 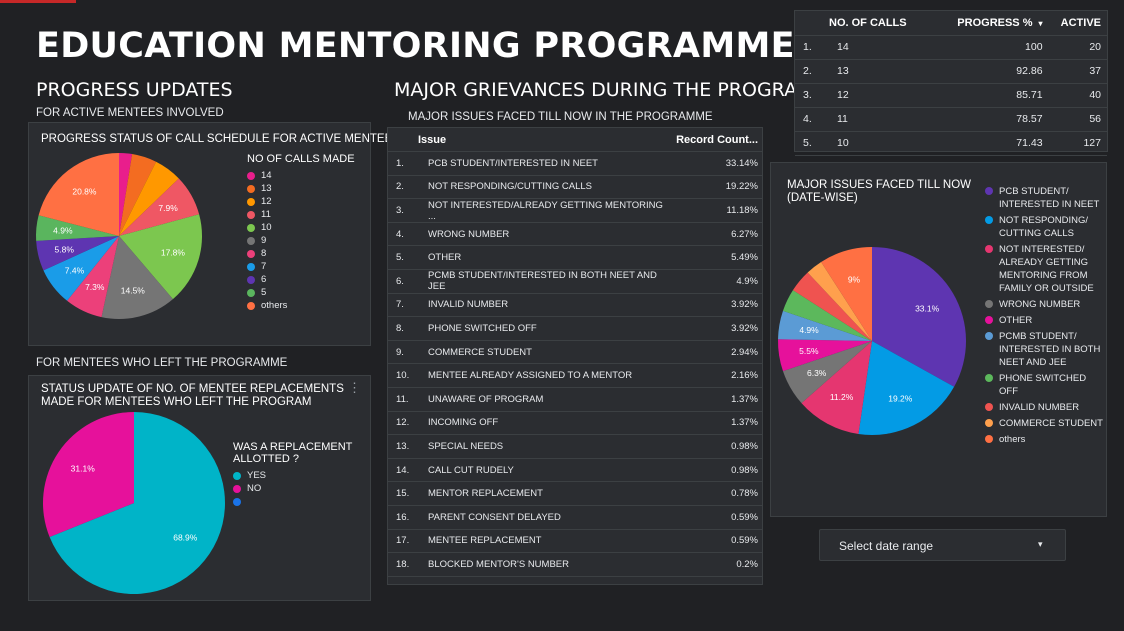 What do you see at coordinates (542, 140) in the screenshot?
I see `issue-column-header: Issue` at bounding box center [542, 140].